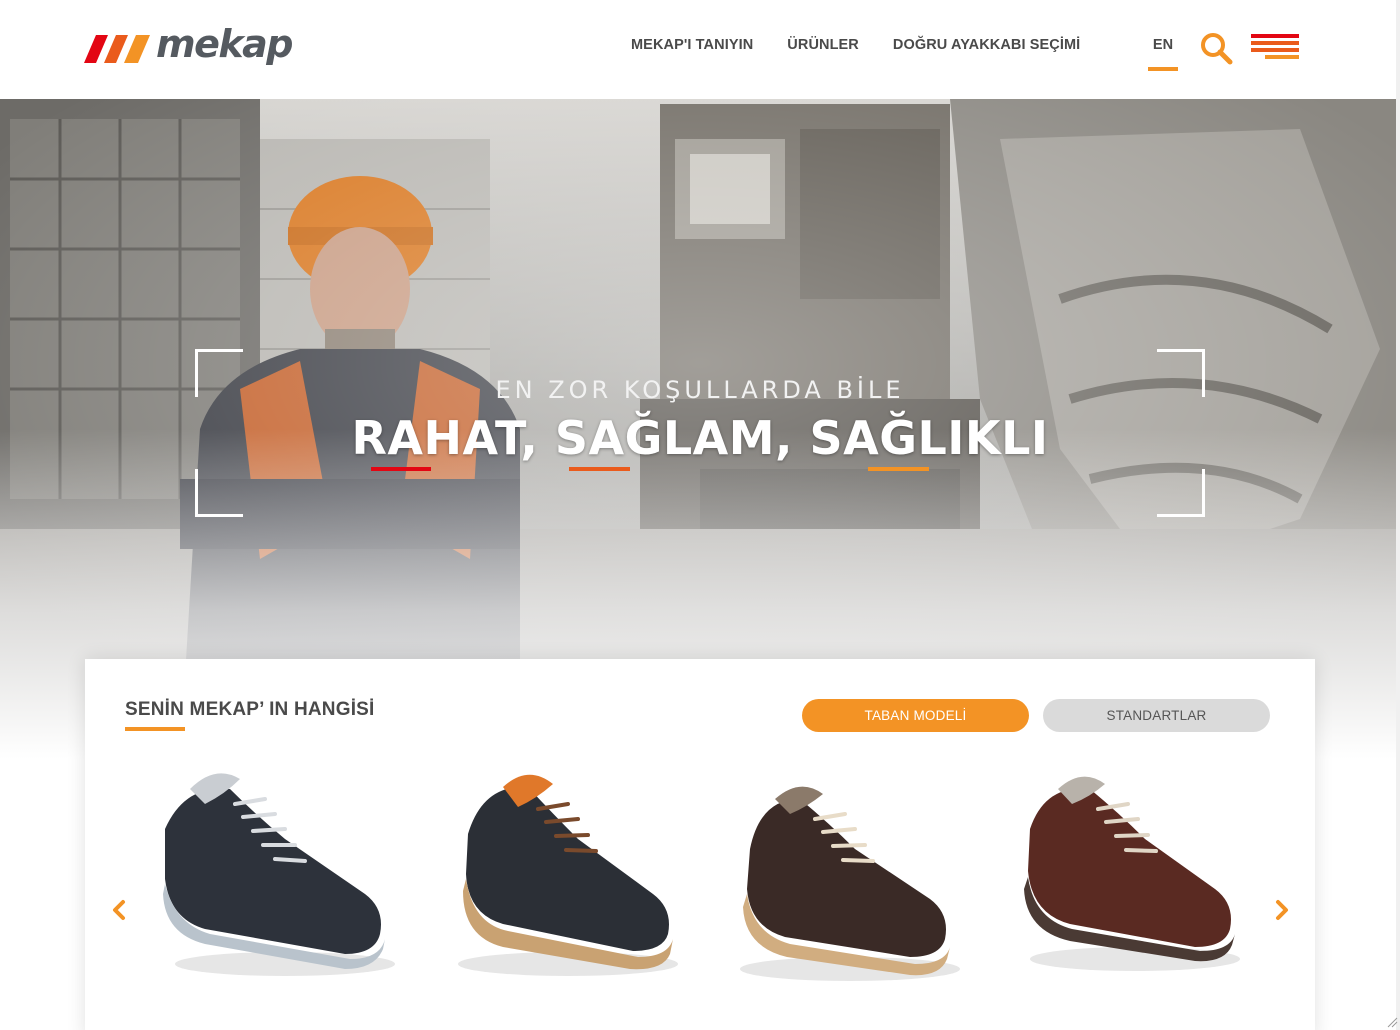 The height and width of the screenshot is (1030, 1400). I want to click on tab-standards: STANDARTLAR, so click(1156, 715).